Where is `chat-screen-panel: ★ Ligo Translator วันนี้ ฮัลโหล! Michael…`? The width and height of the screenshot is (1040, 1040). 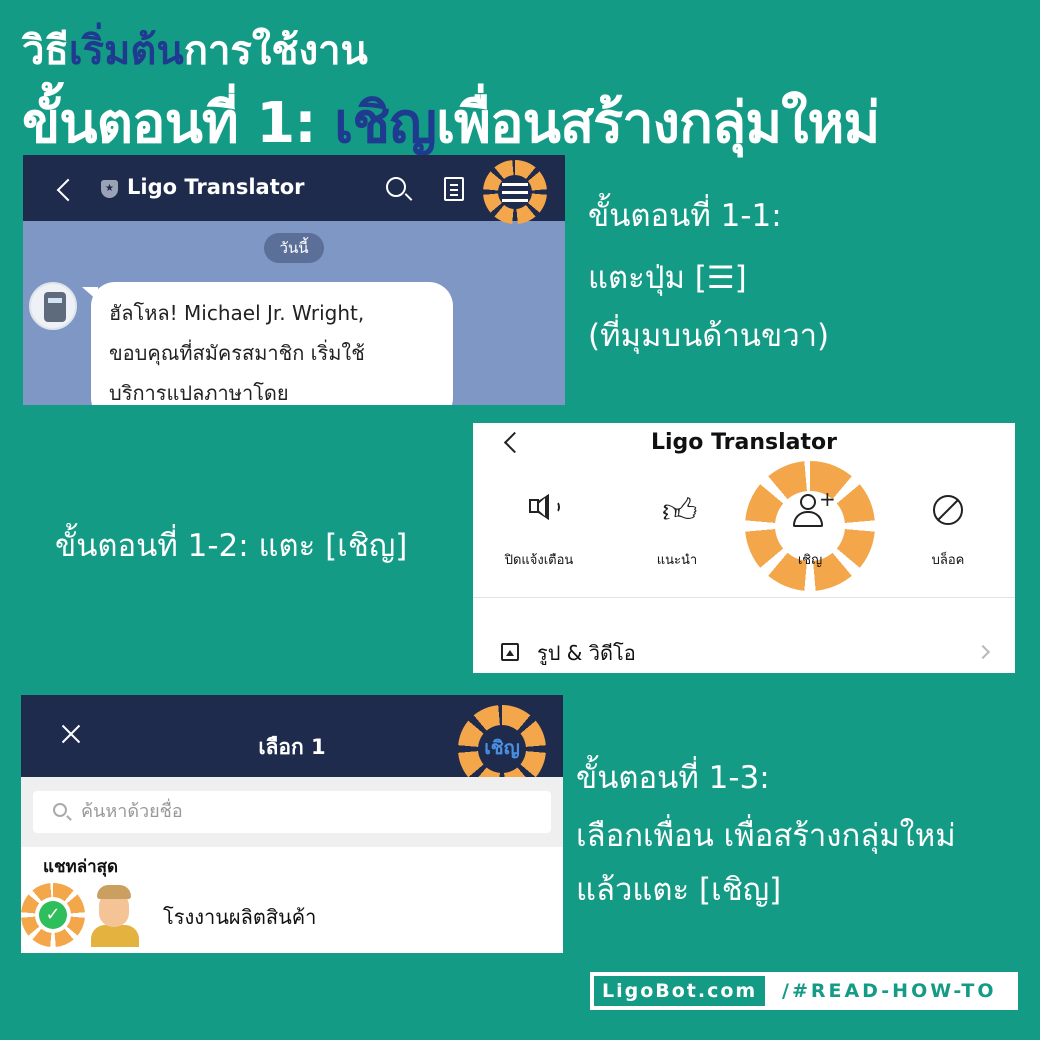 chat-screen-panel: ★ Ligo Translator วันนี้ ฮัลโหล! Michael… is located at coordinates (294, 280).